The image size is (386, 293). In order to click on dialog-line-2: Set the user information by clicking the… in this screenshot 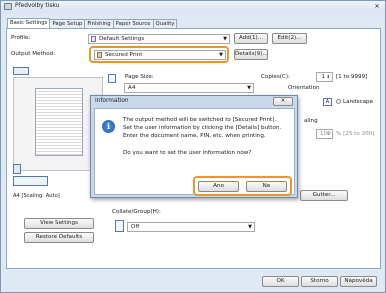, I will do `click(202, 128)`.